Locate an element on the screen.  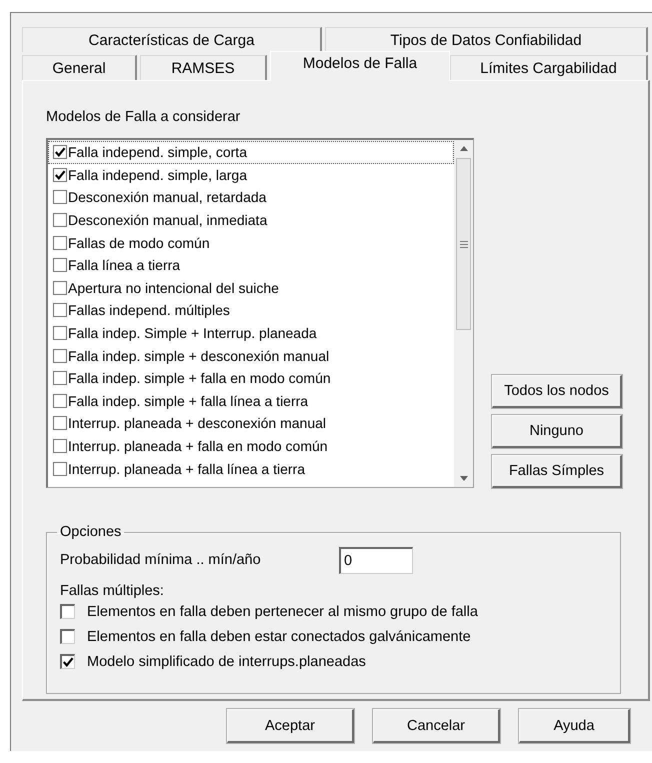
list-item: Falla indep. simple + desconexión manual is located at coordinates (251, 355).